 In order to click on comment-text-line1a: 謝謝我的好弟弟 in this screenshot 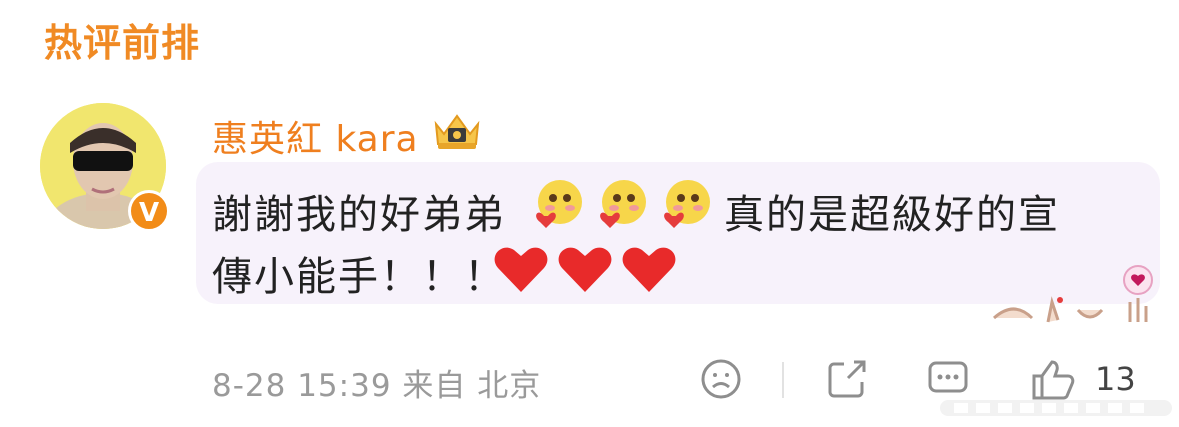, I will do `click(359, 215)`.